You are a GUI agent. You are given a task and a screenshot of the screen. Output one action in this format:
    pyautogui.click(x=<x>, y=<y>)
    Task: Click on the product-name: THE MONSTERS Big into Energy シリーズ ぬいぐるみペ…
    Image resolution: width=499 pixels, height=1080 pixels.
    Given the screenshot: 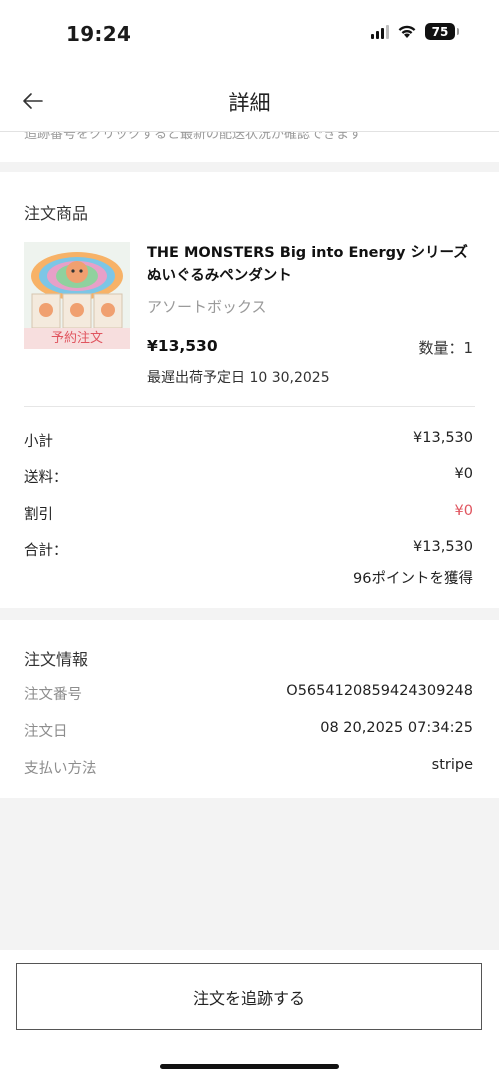 What is the action you would take?
    pyautogui.click(x=312, y=265)
    